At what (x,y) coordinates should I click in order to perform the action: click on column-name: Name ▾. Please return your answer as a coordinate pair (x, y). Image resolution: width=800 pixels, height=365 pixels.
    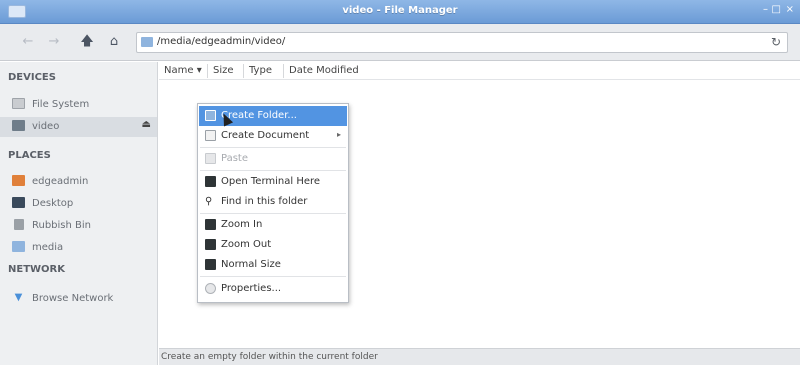
    Looking at the image, I should click on (183, 70).